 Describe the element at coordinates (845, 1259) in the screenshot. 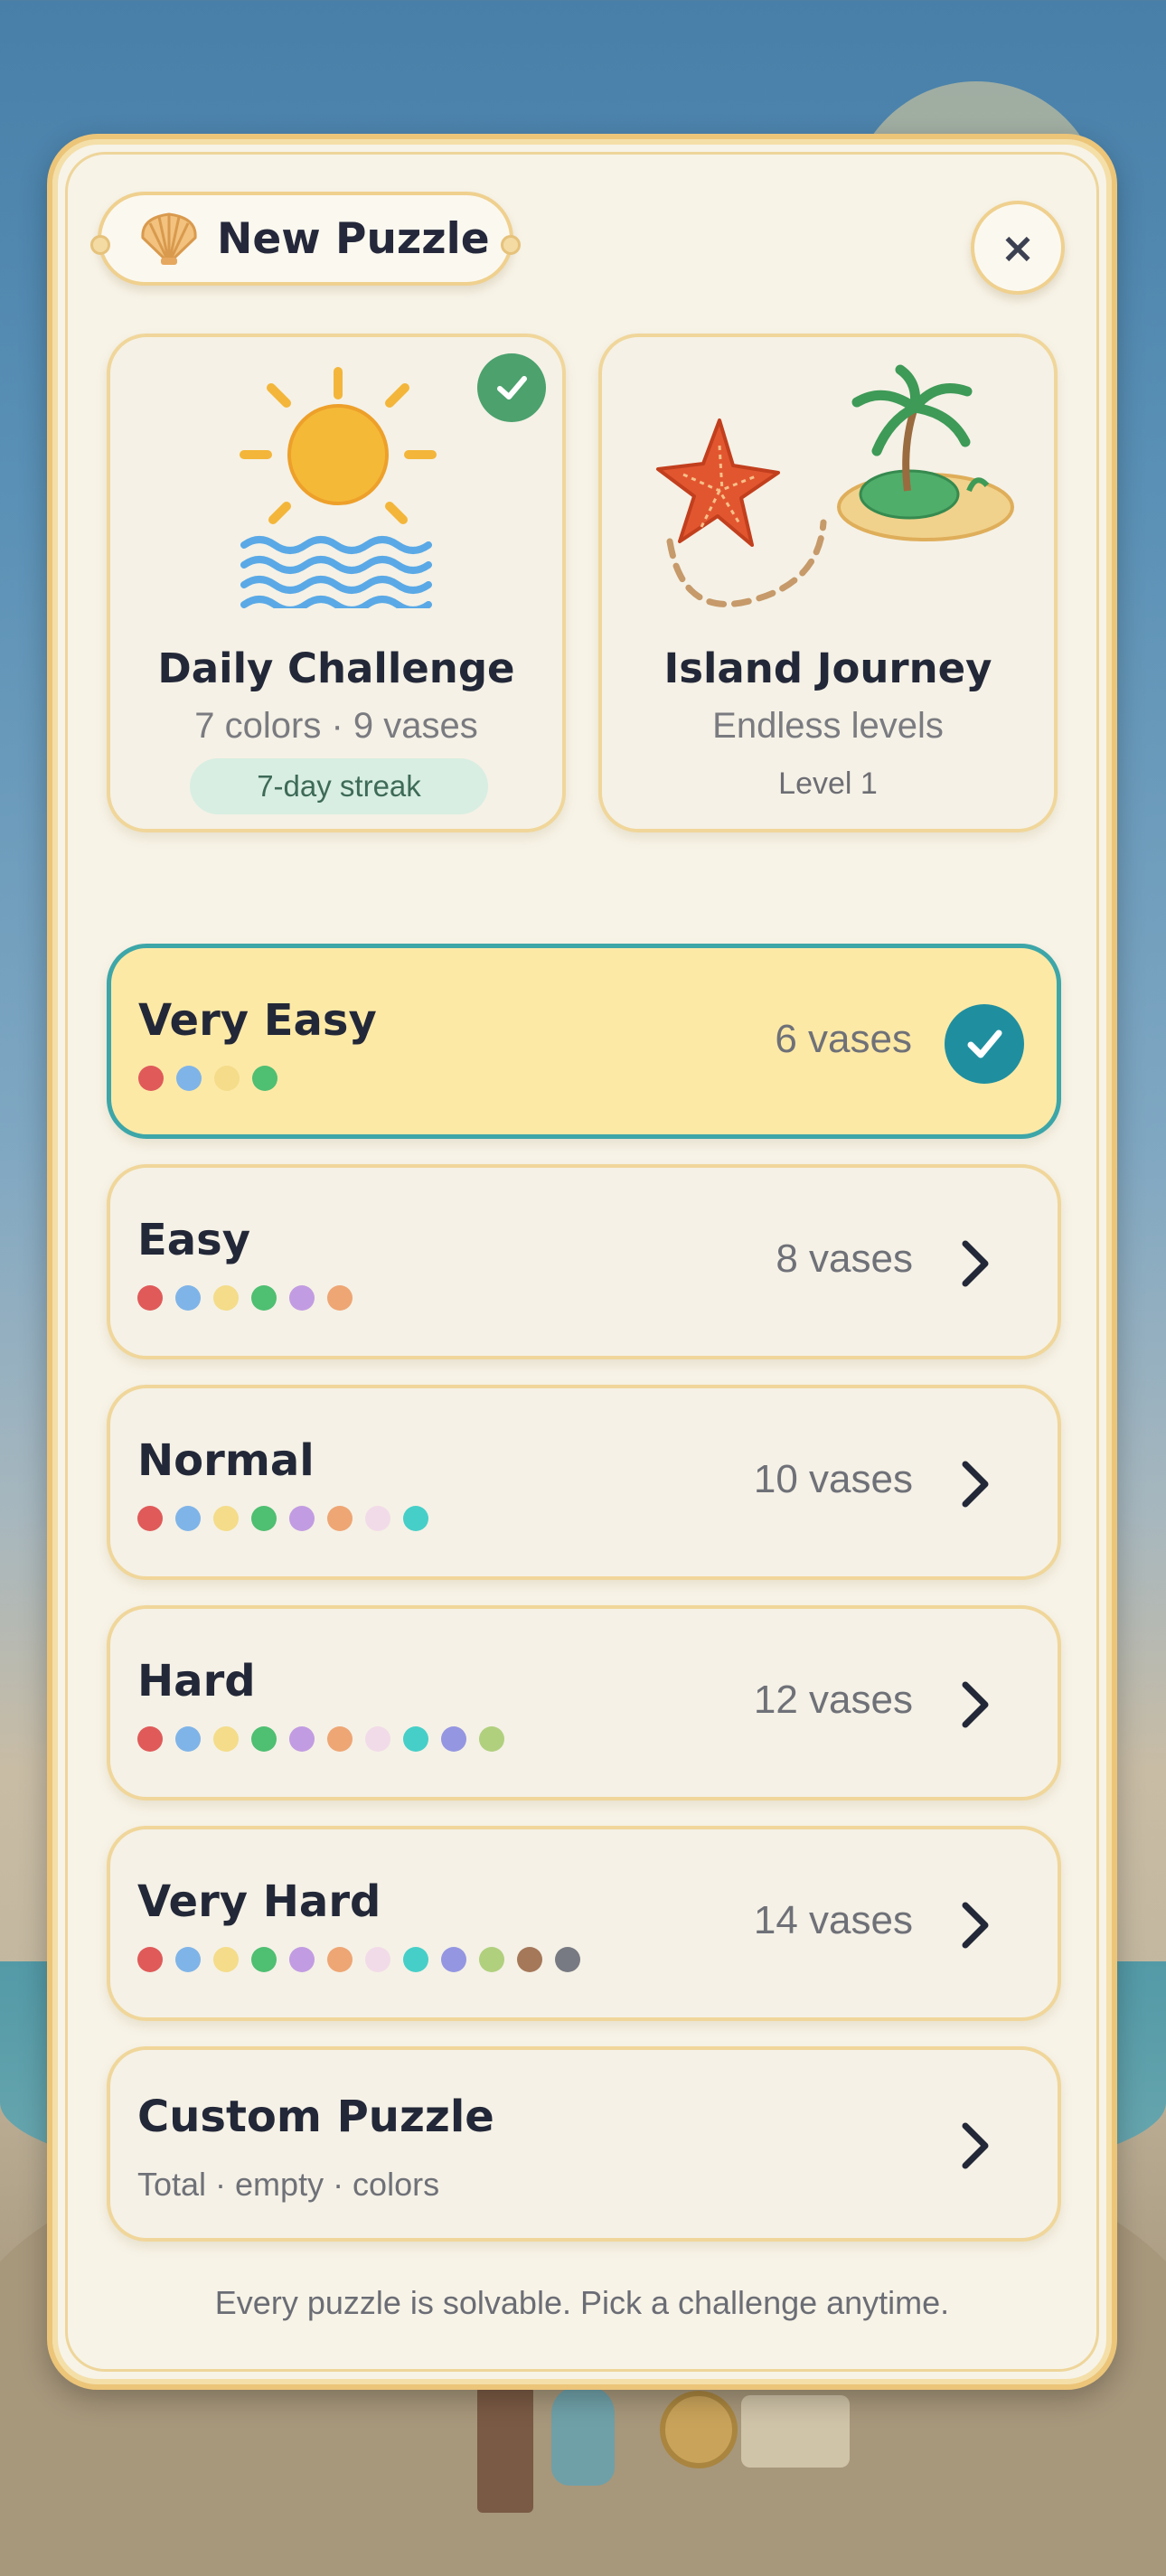

I see `vase-count: 8 vases` at that location.